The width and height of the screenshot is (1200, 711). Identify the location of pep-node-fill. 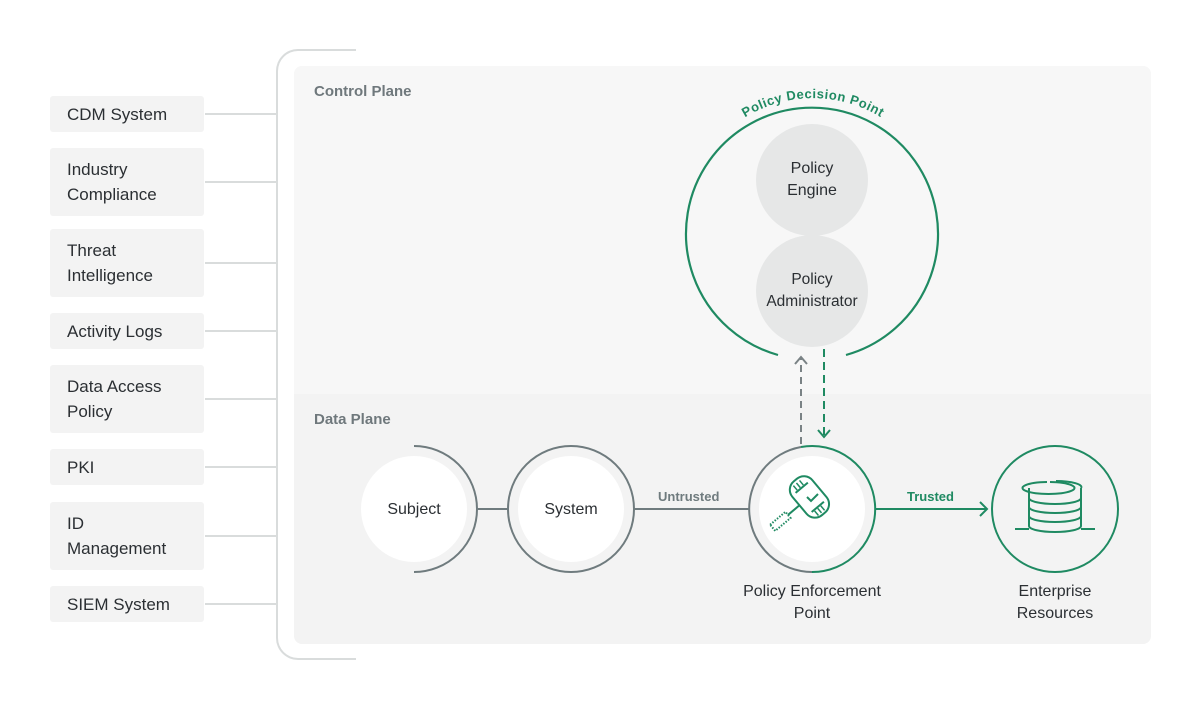
(812, 509).